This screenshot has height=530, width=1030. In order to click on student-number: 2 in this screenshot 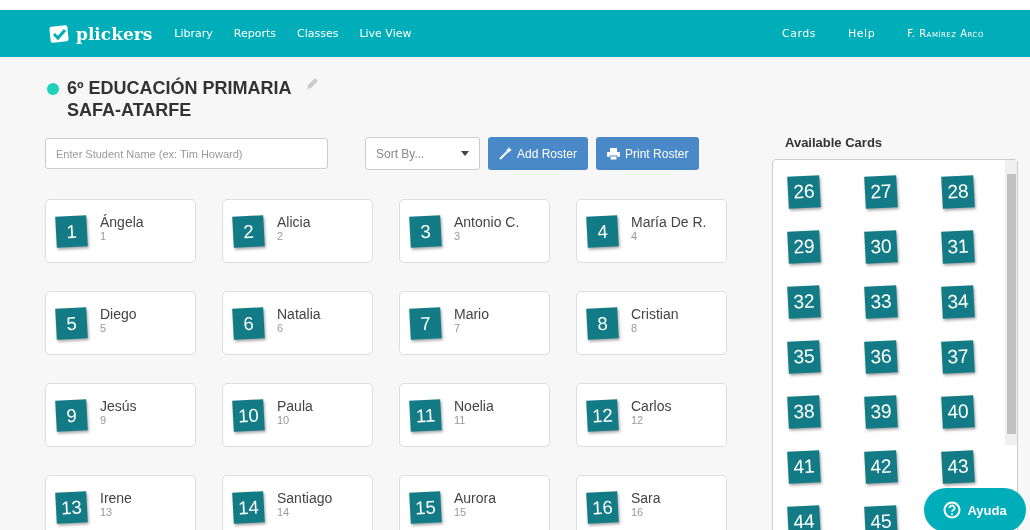, I will do `click(281, 236)`.